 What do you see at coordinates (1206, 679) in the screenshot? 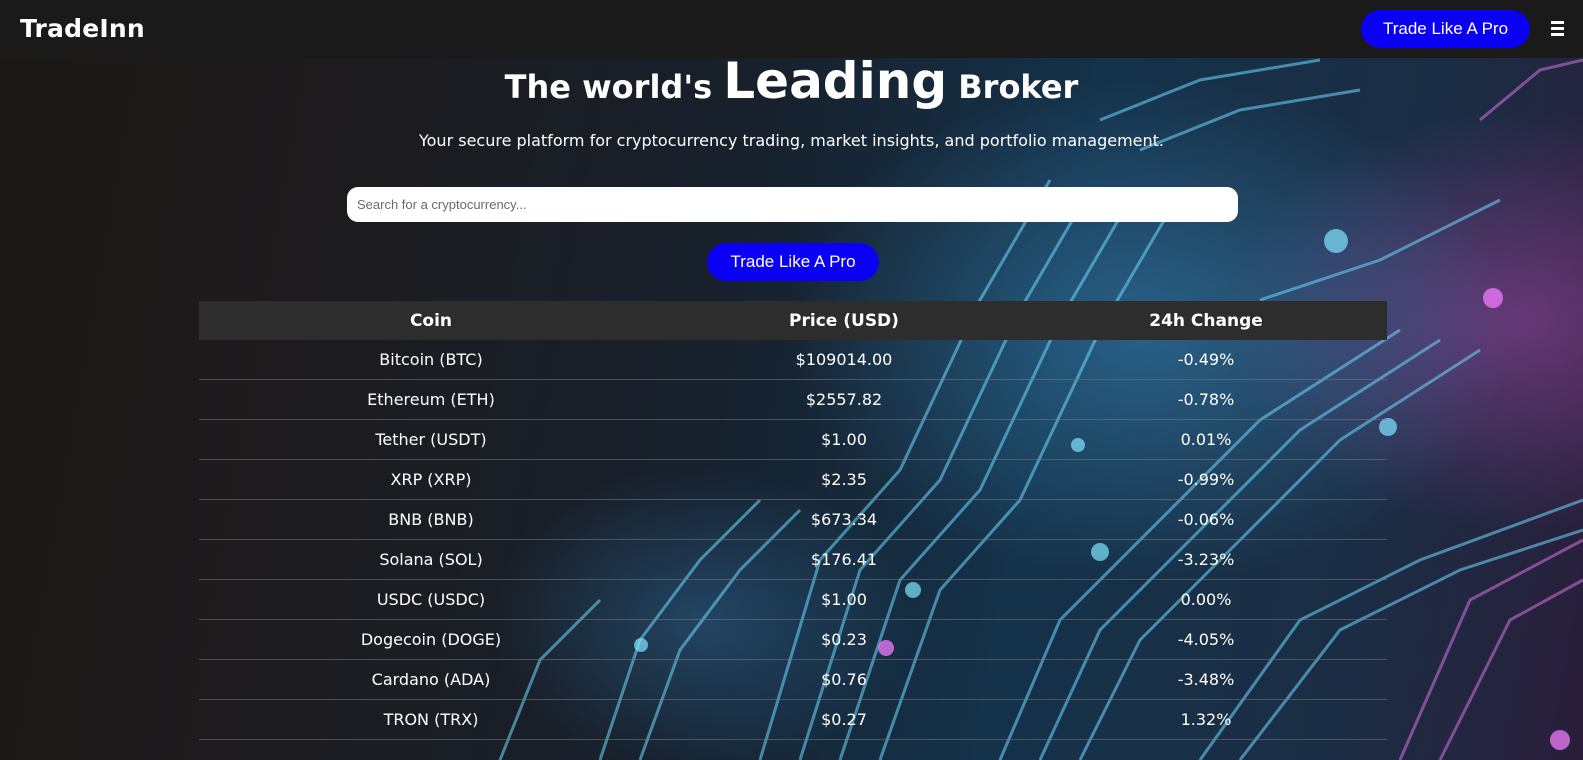
I see `coin-change-cell: -3.48%` at bounding box center [1206, 679].